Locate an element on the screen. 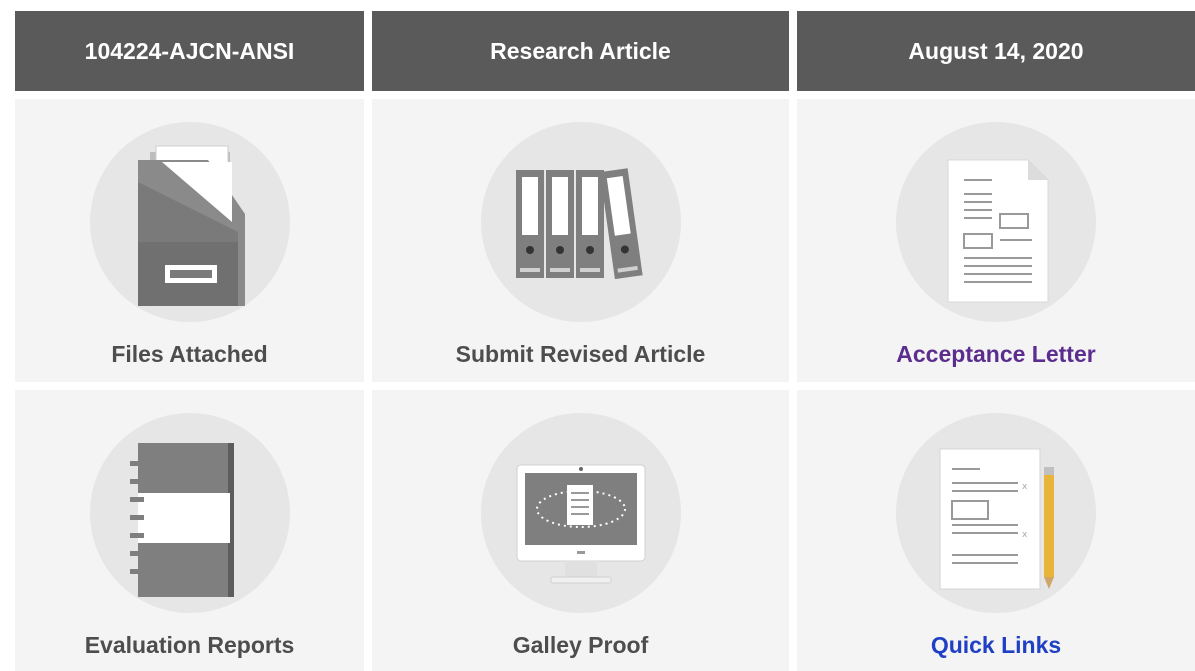 This screenshot has height=671, width=1195. checklist-pencil-icon: x x is located at coordinates (996, 519).